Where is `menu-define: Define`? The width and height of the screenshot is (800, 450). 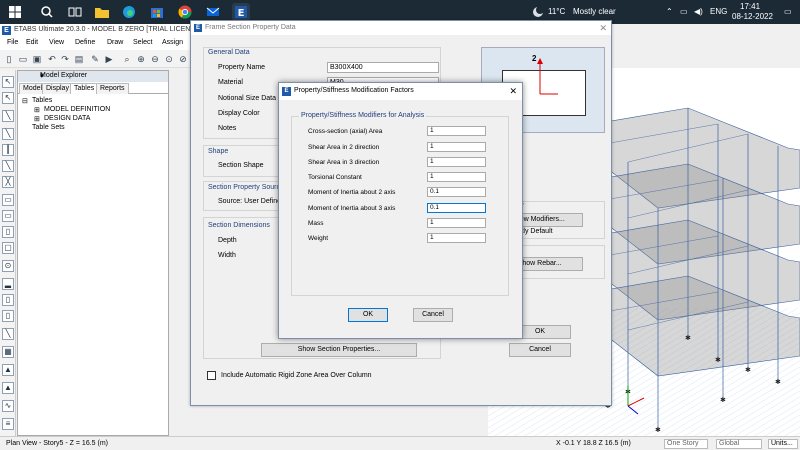
menu-define: Define is located at coordinates (85, 42).